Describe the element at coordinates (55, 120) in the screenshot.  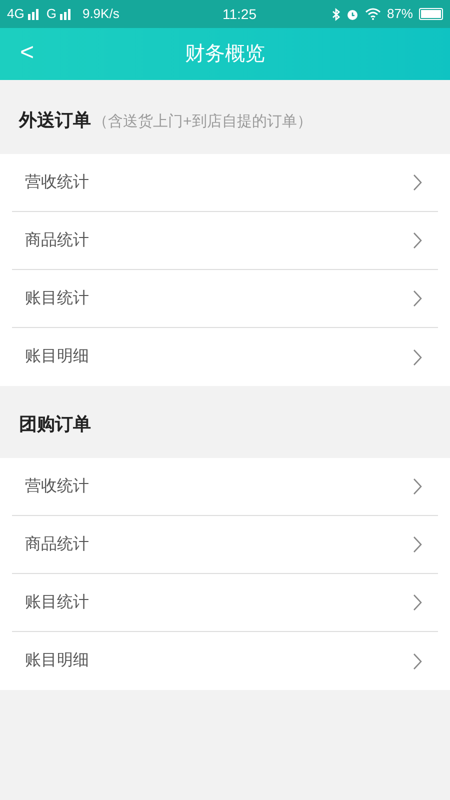
I see `section-title: 外送订单` at that location.